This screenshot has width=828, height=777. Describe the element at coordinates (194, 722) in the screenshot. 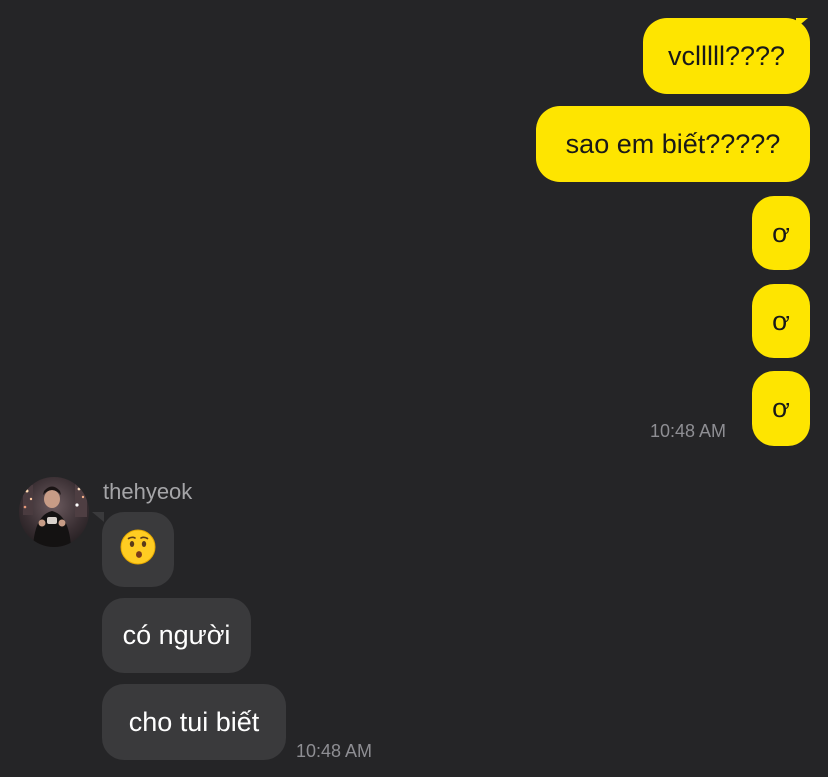

I see `incoming-message-bubble: cho tui biết` at that location.